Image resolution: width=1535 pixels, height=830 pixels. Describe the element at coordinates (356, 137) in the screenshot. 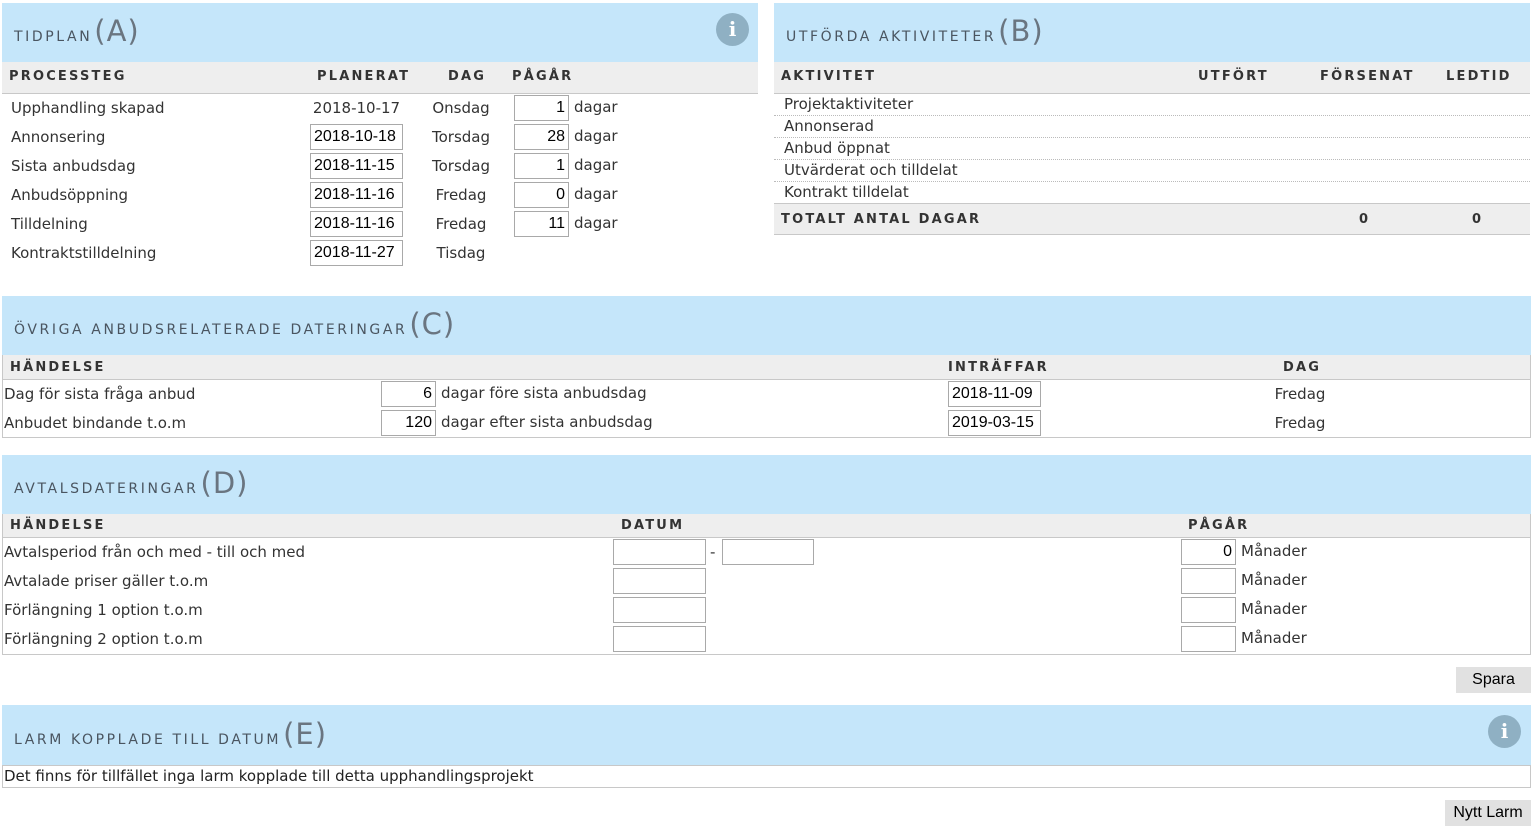

I see `date-input: 2018-10-18` at that location.